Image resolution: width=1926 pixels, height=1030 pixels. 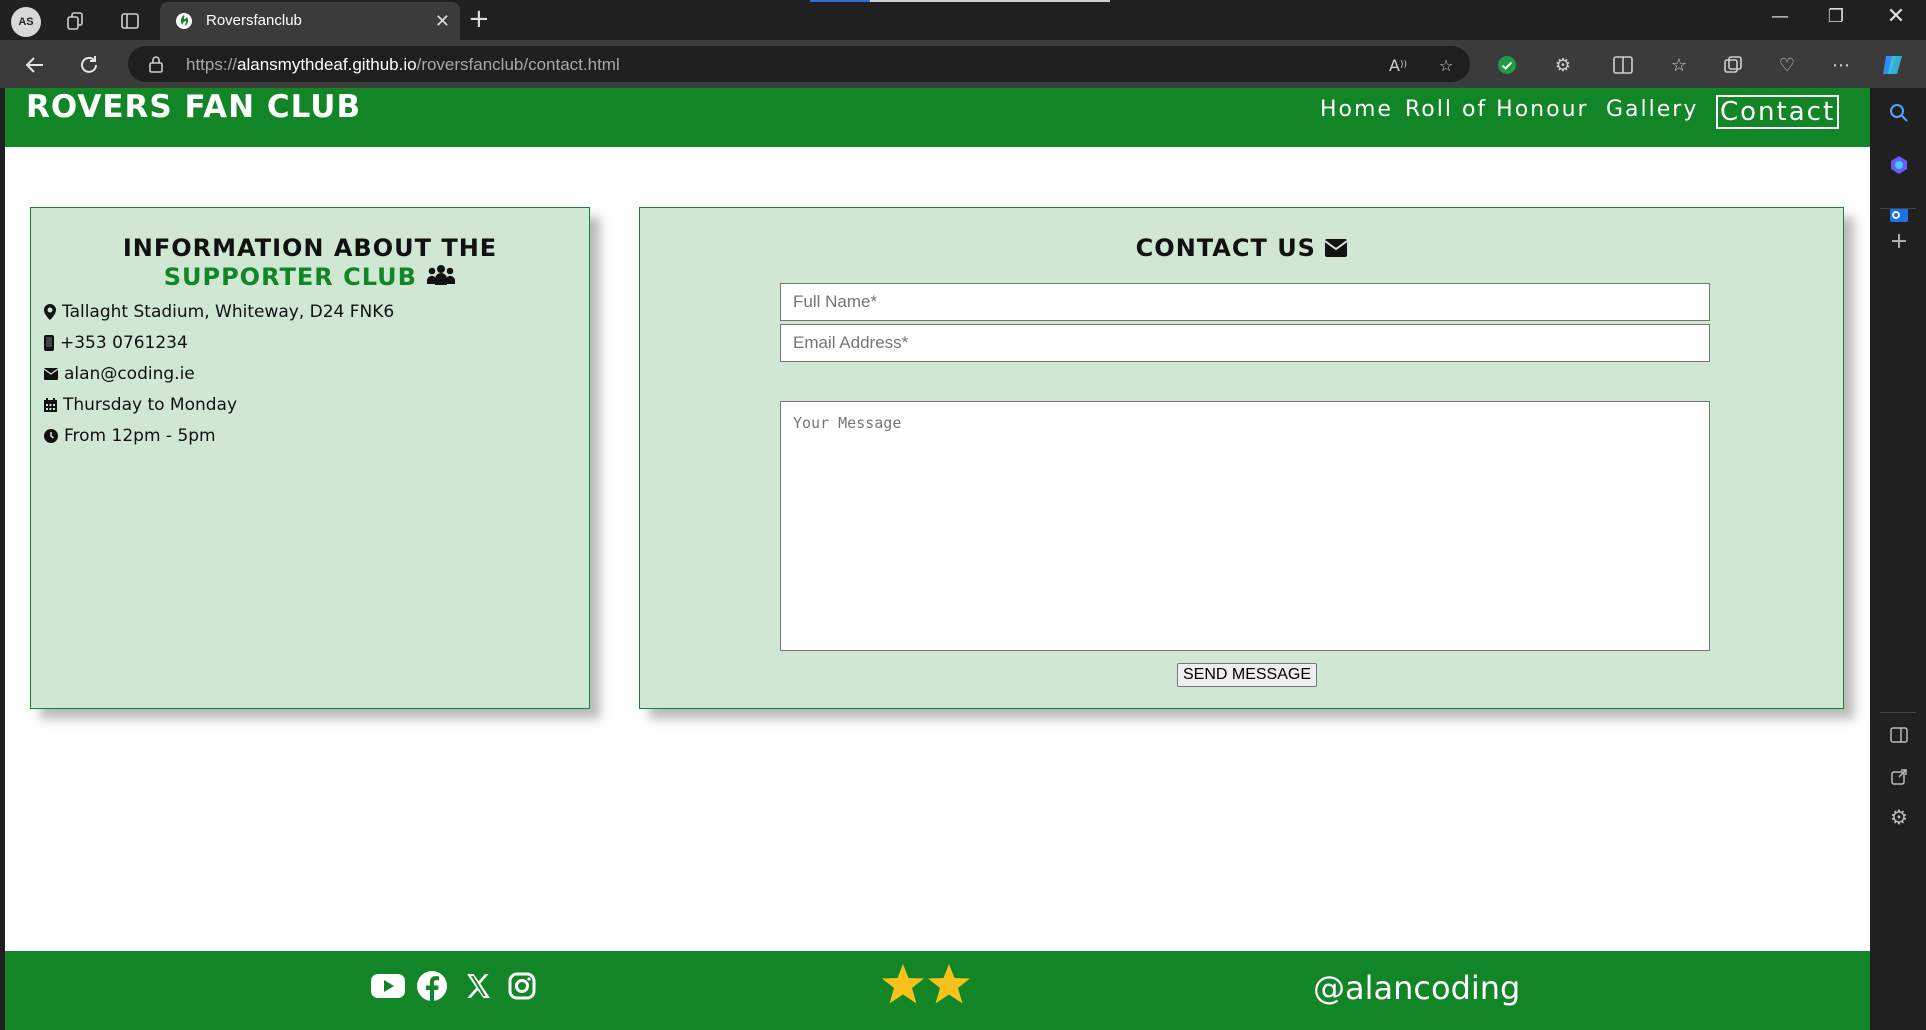 What do you see at coordinates (1899, 817) in the screenshot?
I see `sidebar-settings-icon: ⚙` at bounding box center [1899, 817].